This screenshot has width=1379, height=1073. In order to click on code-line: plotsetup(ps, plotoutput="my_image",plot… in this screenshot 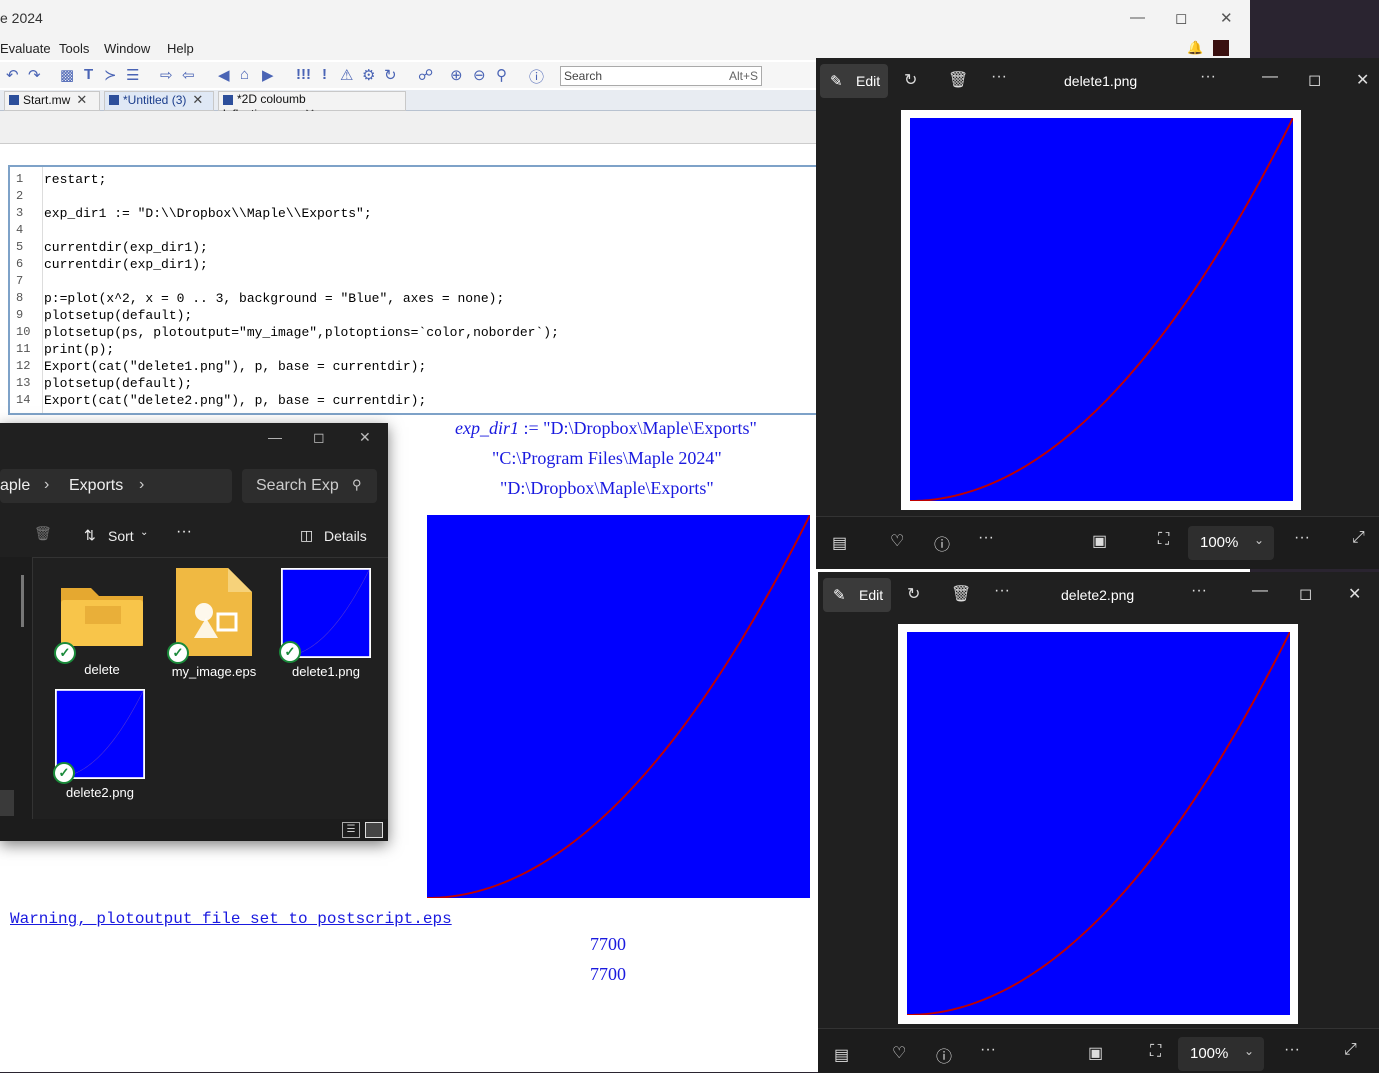, I will do `click(301, 332)`.